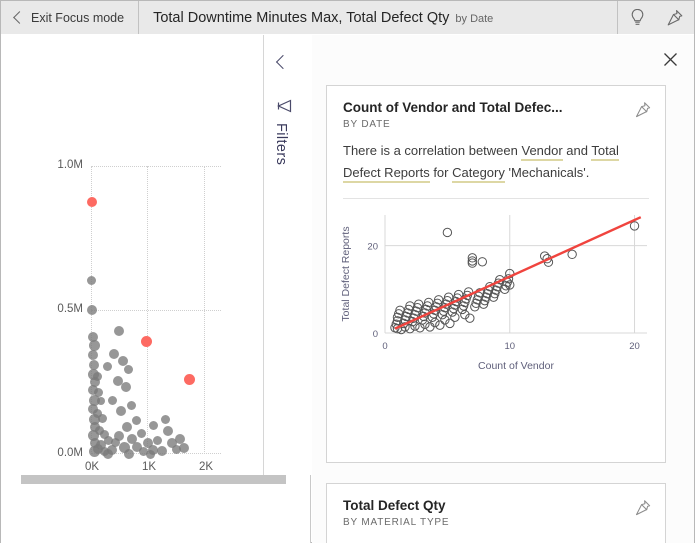 Image resolution: width=695 pixels, height=543 pixels. I want to click on filters-label: Filters, so click(281, 144).